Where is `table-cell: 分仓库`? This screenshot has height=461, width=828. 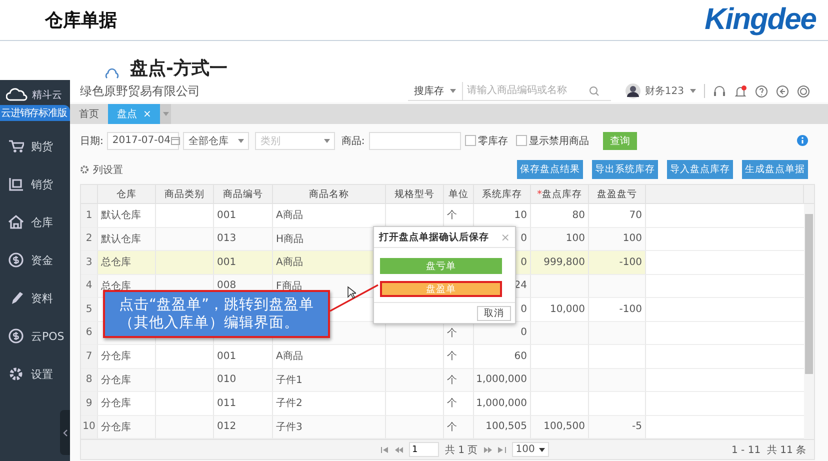 table-cell: 分仓库 is located at coordinates (127, 380).